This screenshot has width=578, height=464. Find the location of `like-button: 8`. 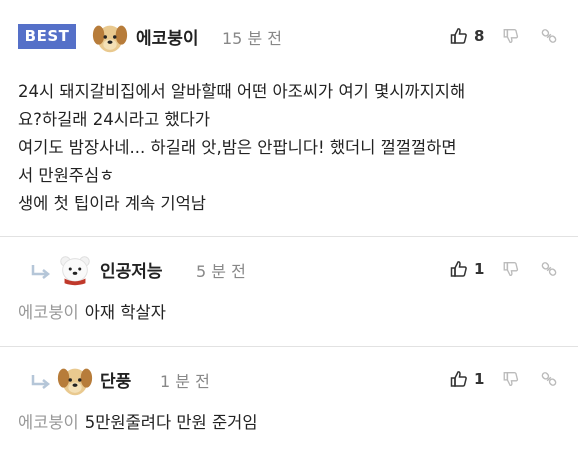

like-button: 8 is located at coordinates (467, 36).